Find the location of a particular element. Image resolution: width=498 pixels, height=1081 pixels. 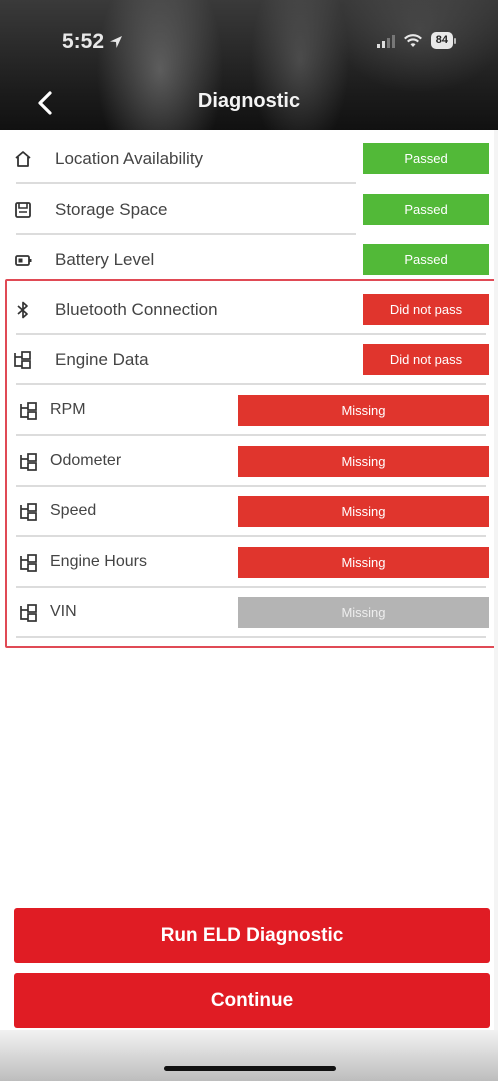

check-label: Location Availability is located at coordinates (129, 158).